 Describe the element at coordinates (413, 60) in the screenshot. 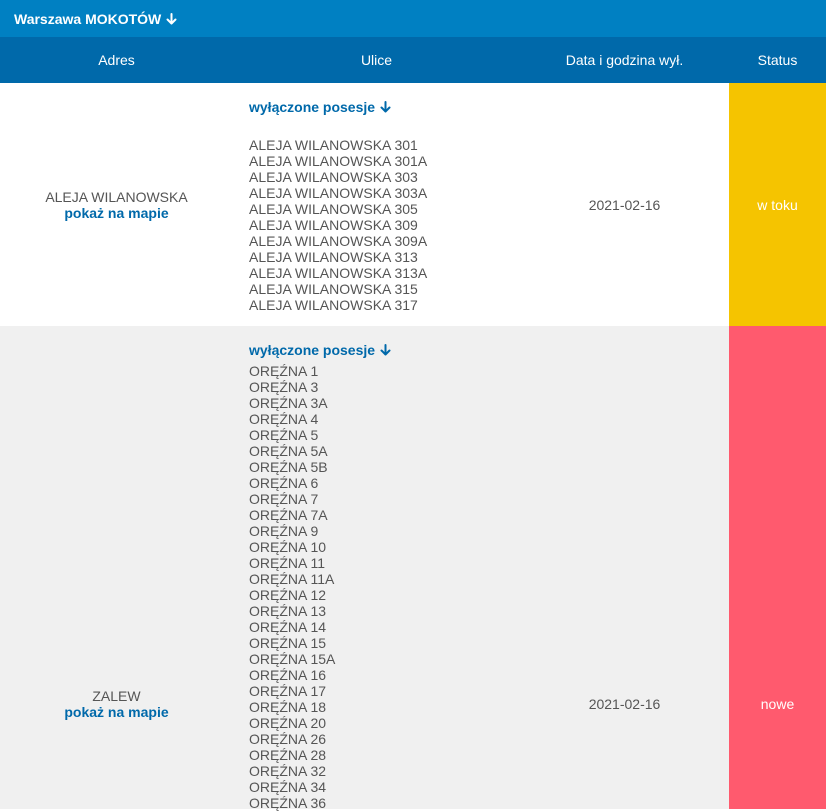

I see `table-header: Adres Ulice Data i godzina wył. Status` at that location.